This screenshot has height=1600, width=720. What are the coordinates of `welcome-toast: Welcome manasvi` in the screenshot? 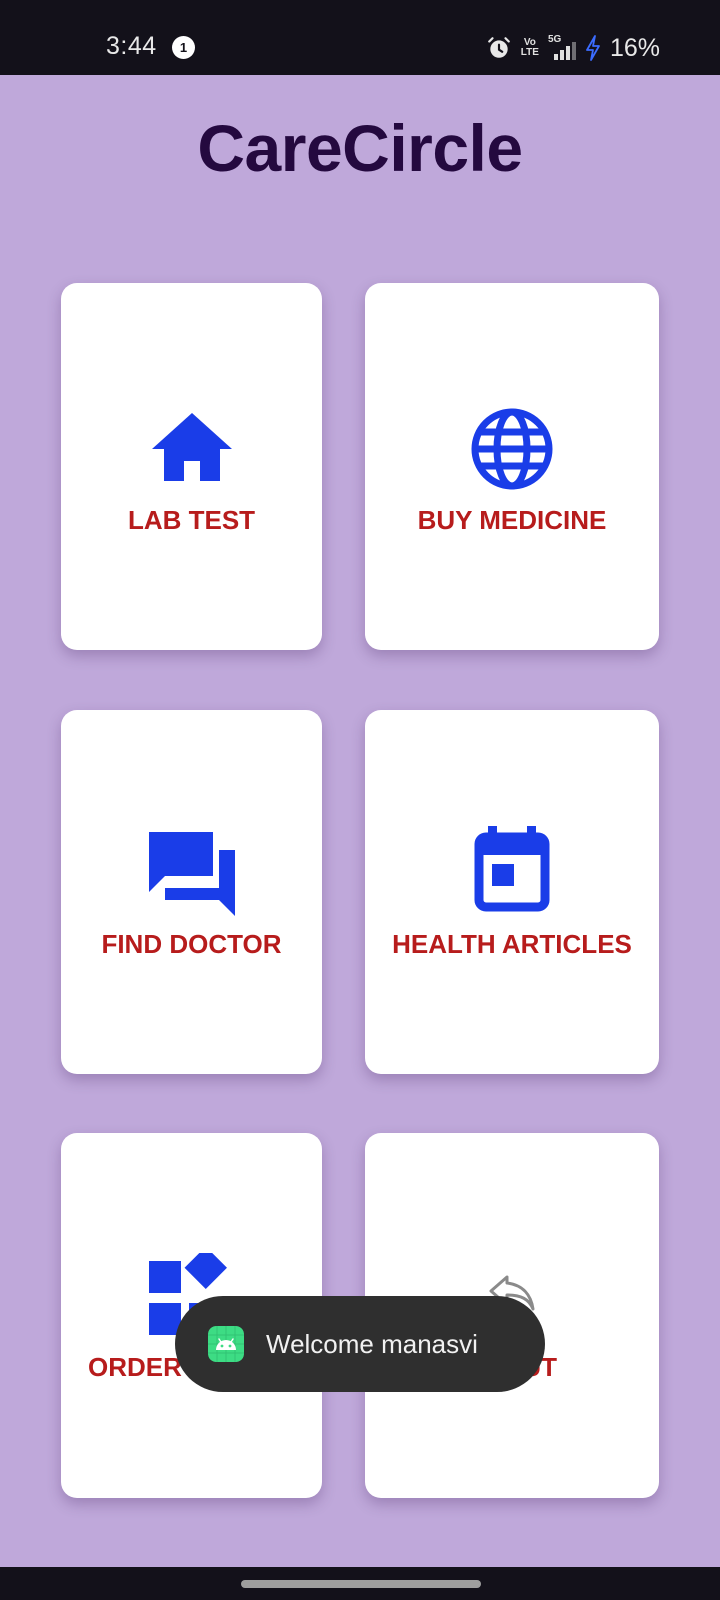 It's located at (360, 1344).